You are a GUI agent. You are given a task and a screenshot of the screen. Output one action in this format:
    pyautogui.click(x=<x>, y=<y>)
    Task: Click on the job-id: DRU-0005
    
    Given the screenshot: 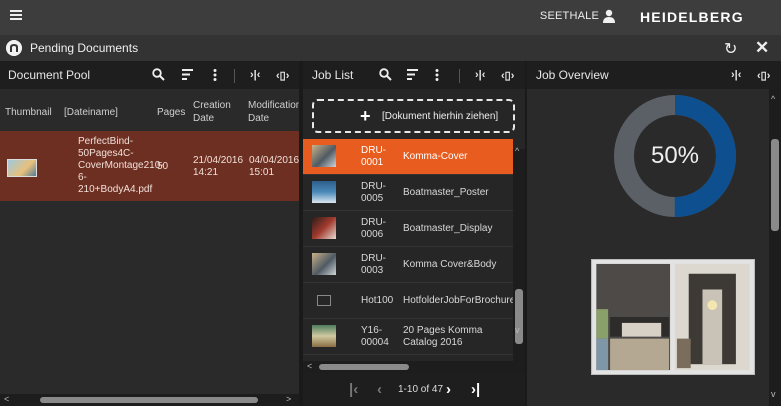 What is the action you would take?
    pyautogui.click(x=373, y=192)
    